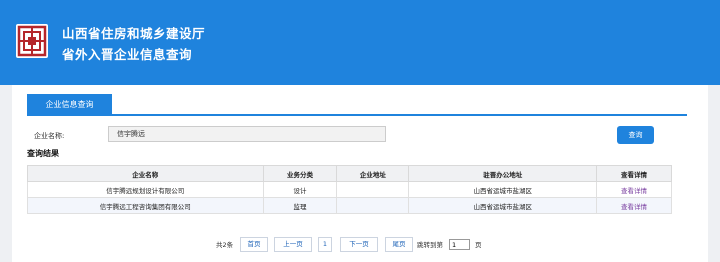  Describe the element at coordinates (134, 33) in the screenshot. I see `site-title: 山西省住房和城乡建设厅` at that location.